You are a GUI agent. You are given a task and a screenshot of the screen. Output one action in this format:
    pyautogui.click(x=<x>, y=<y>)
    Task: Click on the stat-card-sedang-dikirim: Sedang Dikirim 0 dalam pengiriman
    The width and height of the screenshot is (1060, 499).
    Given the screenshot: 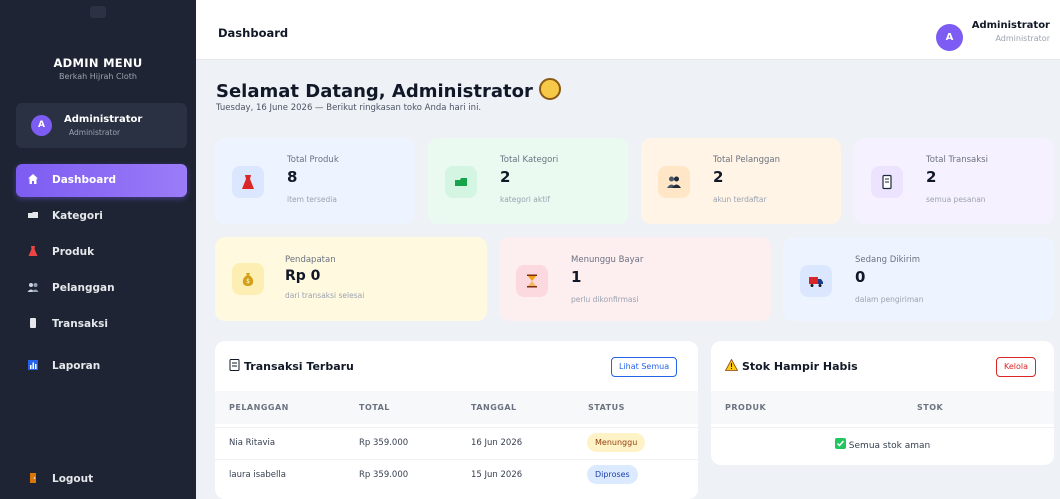 What is the action you would take?
    pyautogui.click(x=918, y=279)
    